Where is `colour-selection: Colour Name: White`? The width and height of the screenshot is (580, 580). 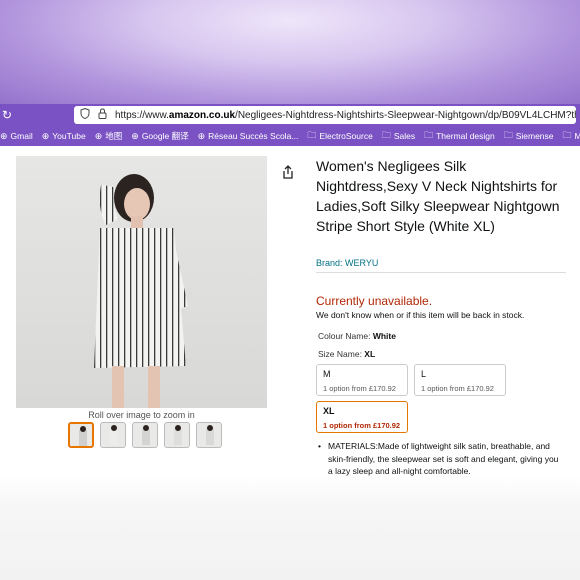 colour-selection: Colour Name: White is located at coordinates (357, 336).